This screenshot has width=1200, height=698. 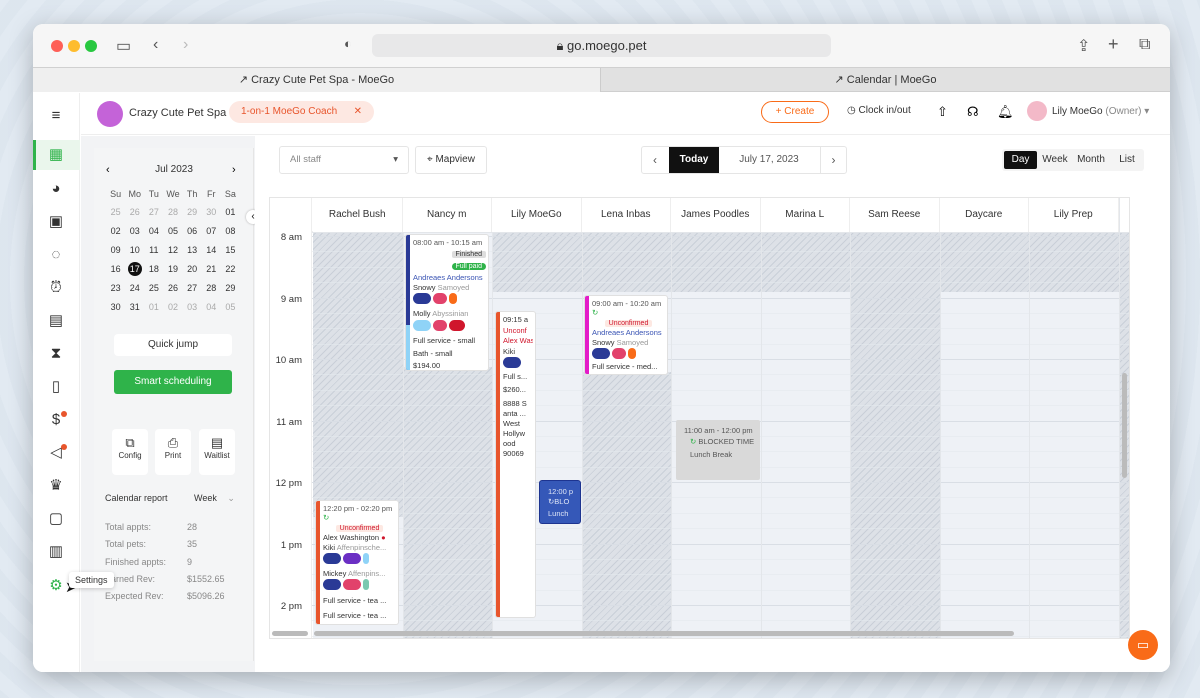 What do you see at coordinates (56, 586) in the screenshot?
I see `settings-icon: ⚙` at bounding box center [56, 586].